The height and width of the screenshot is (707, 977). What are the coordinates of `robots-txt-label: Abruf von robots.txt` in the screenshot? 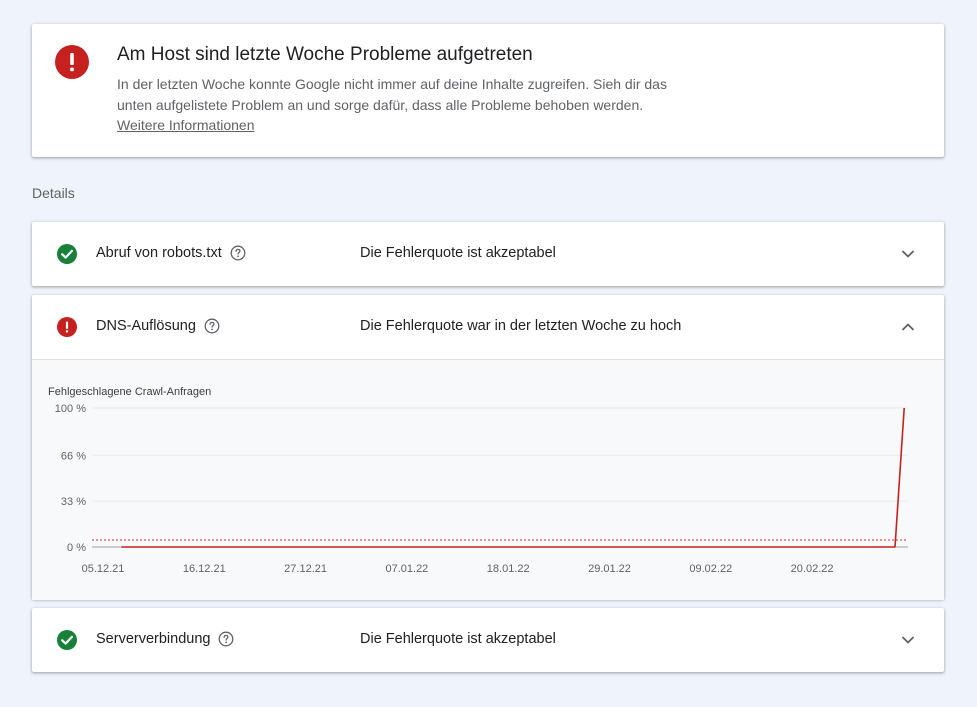 It's located at (171, 253).